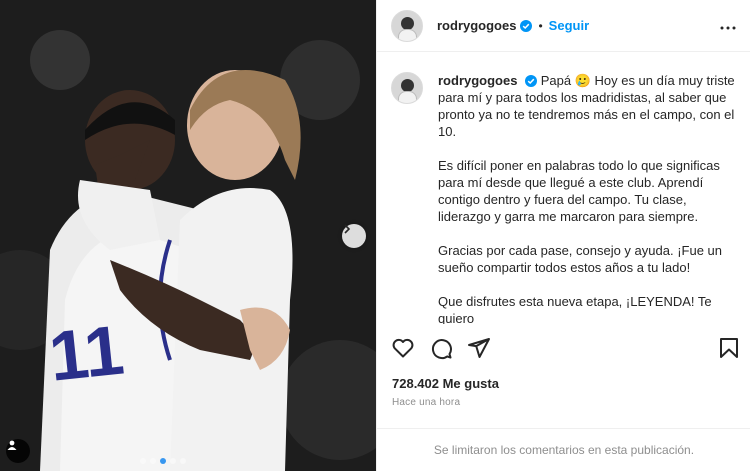 This screenshot has width=750, height=471. I want to click on share-button, so click(479, 350).